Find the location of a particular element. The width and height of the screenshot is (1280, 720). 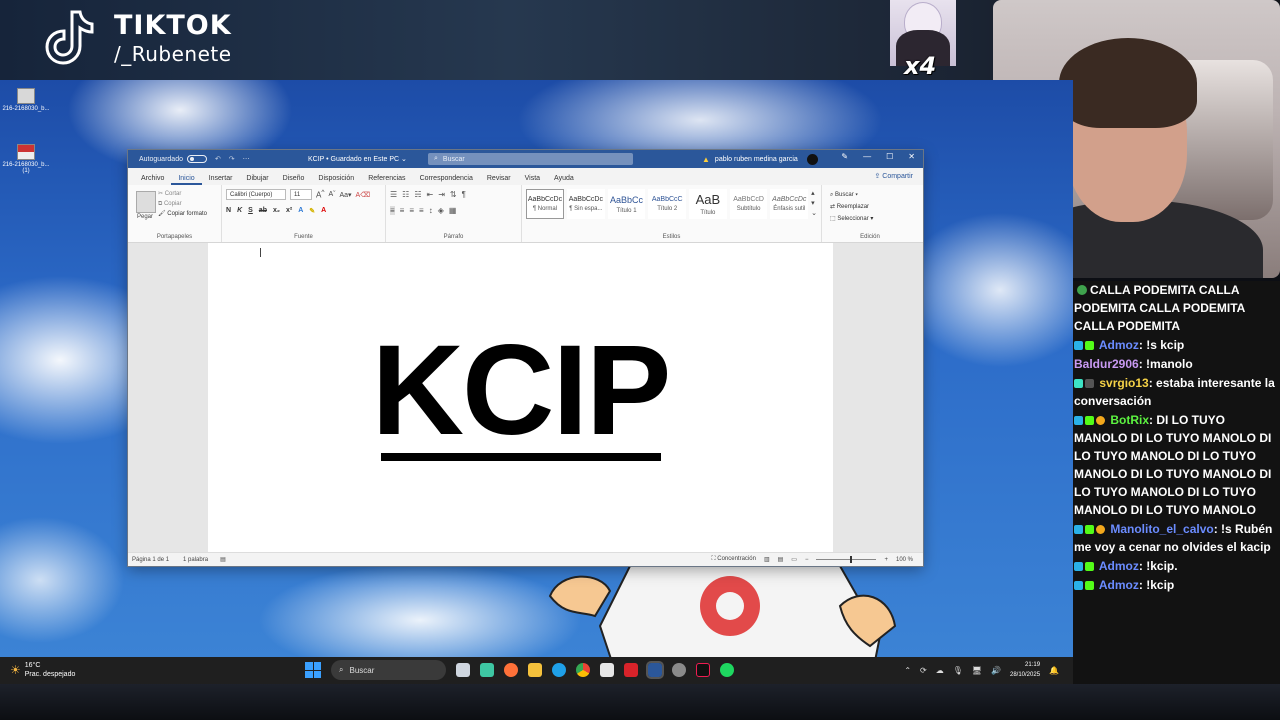

numbering-icon: ☷ is located at coordinates (405, 194).